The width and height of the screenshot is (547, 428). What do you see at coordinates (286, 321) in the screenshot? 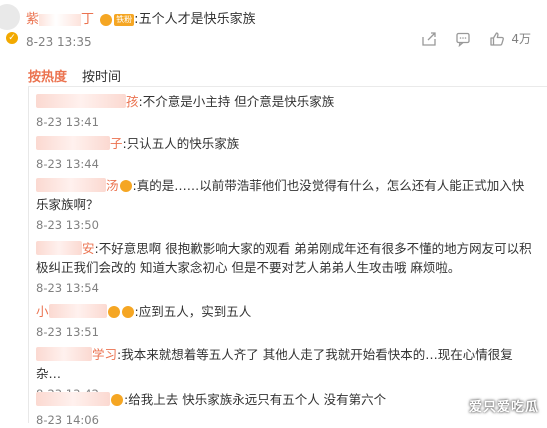
I see `comment-item: 小:应到五人，实到五人 8-23 13:51` at bounding box center [286, 321].